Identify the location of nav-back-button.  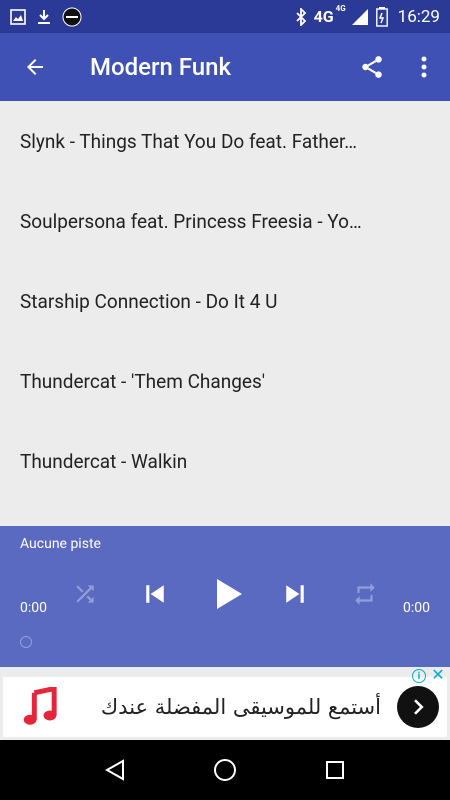
(115, 770).